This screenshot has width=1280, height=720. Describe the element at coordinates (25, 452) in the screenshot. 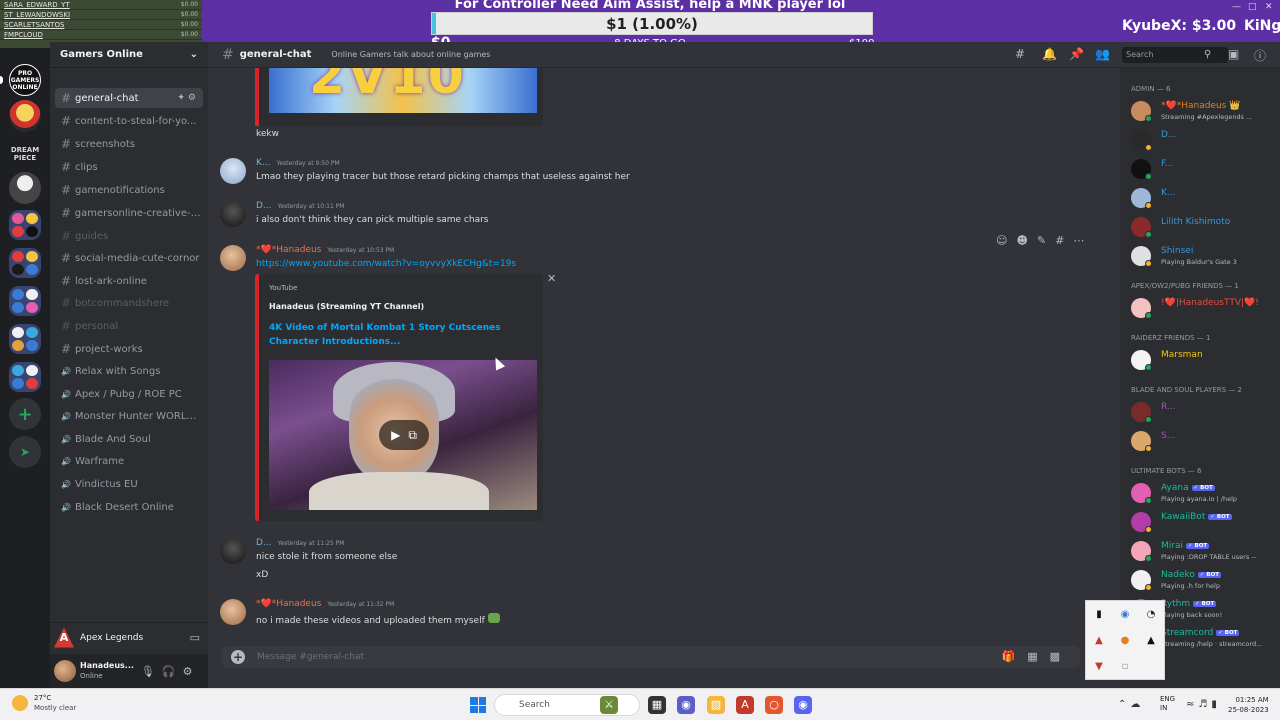

I see `explore-servers-button: ➤` at that location.